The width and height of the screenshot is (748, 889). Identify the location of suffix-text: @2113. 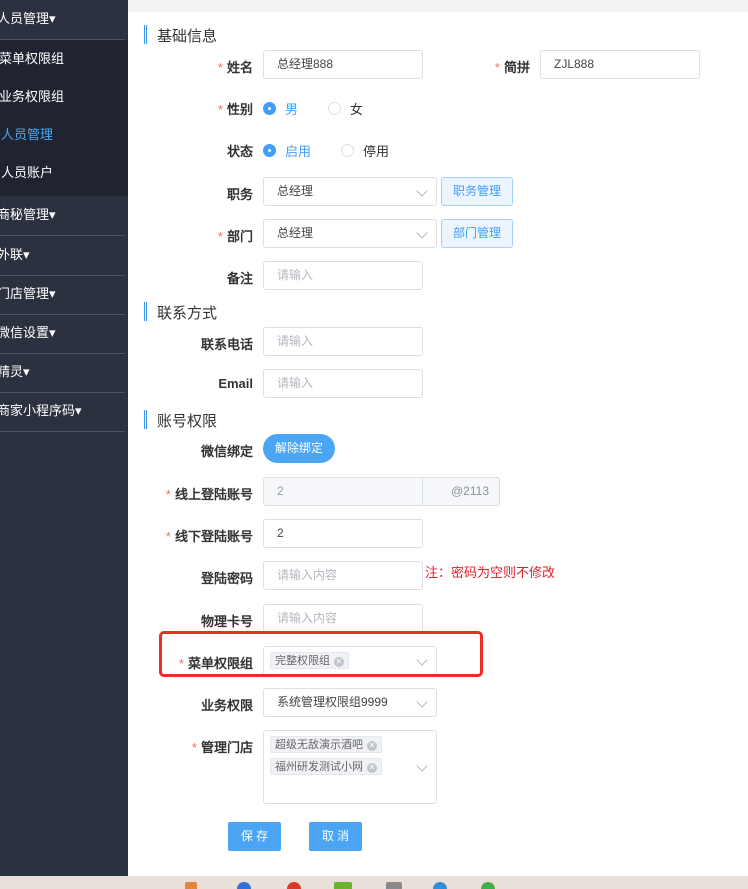
(470, 491).